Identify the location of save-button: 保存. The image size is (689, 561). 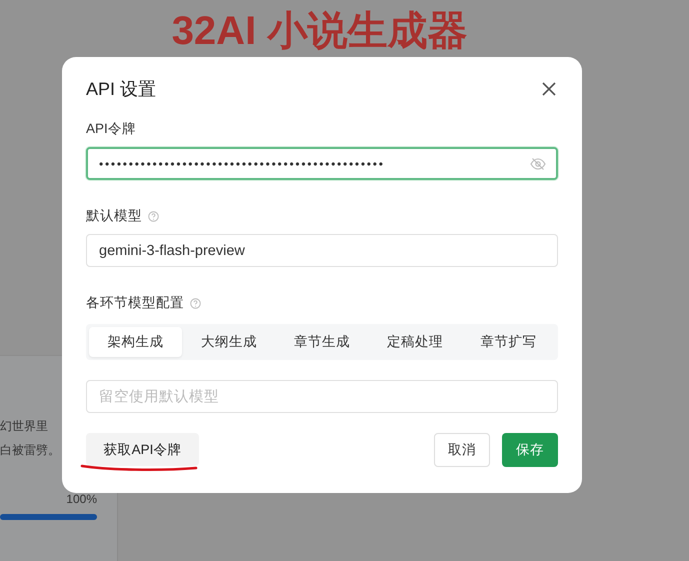
(530, 450).